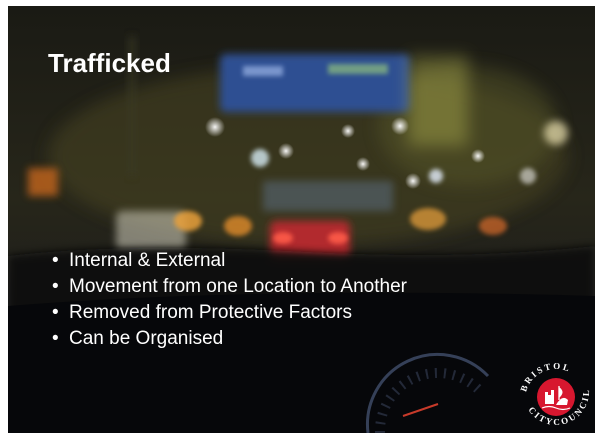  I want to click on bullet-text: Movement from one Location to Another, so click(238, 286).